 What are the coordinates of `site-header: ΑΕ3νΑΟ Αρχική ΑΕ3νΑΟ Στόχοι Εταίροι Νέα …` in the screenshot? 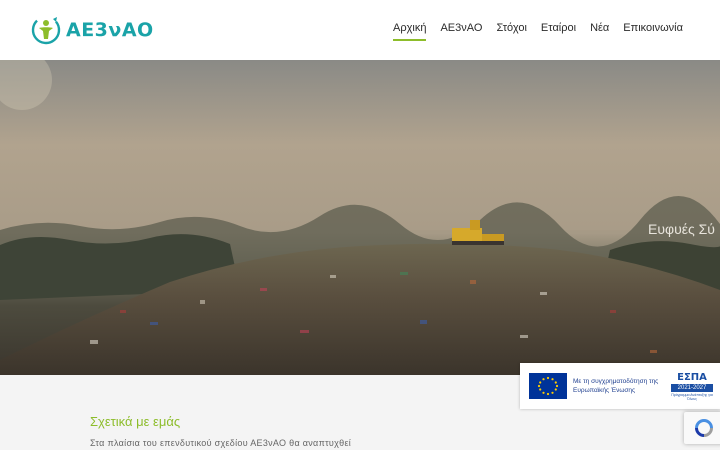 It's located at (360, 30).